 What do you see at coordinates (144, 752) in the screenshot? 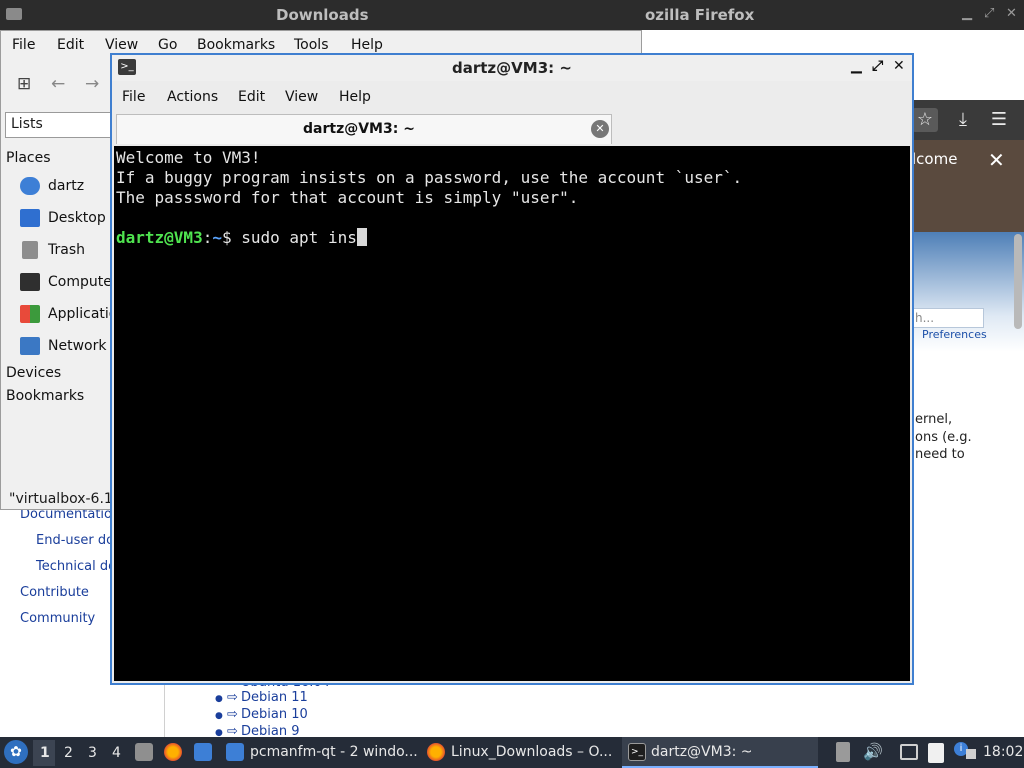
I see `file-manager-launcher-icon` at bounding box center [144, 752].